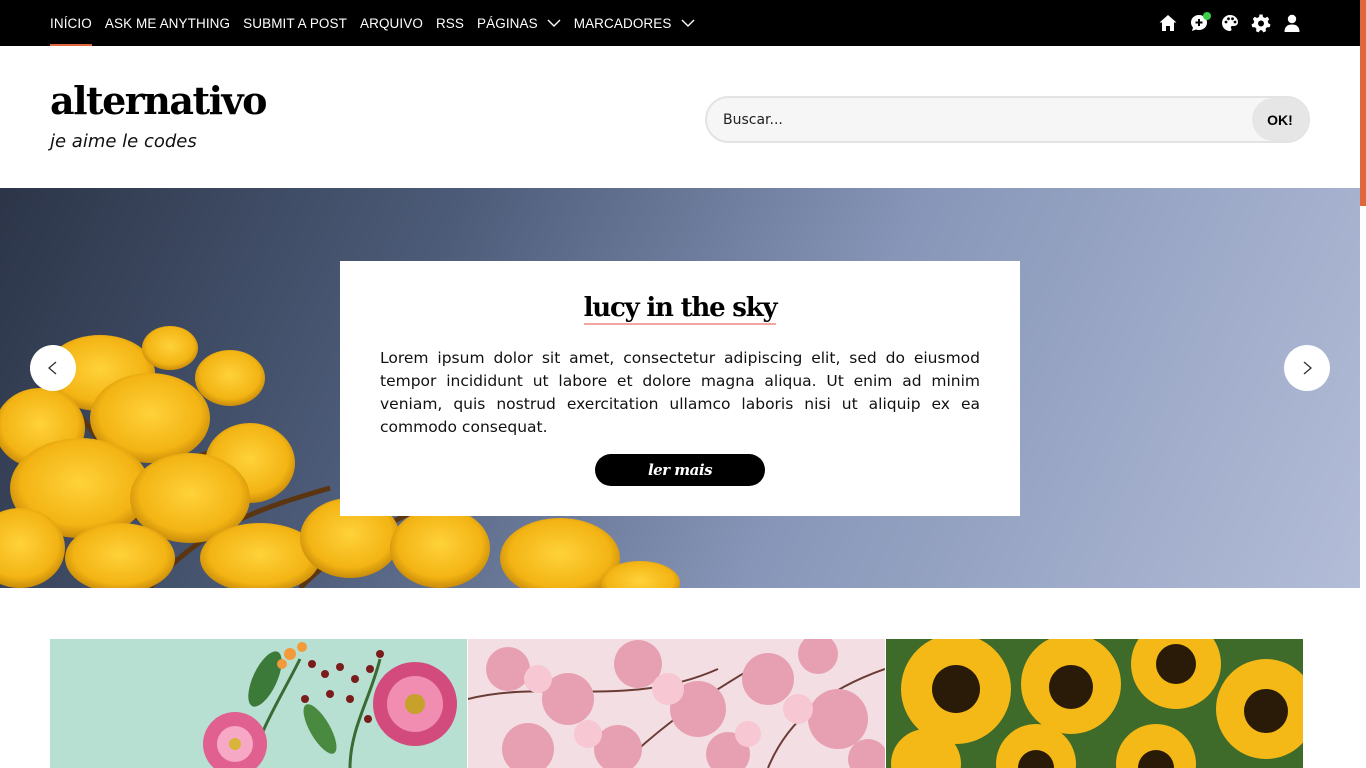  What do you see at coordinates (680, 470) in the screenshot?
I see `read-more-button: ler mais` at bounding box center [680, 470].